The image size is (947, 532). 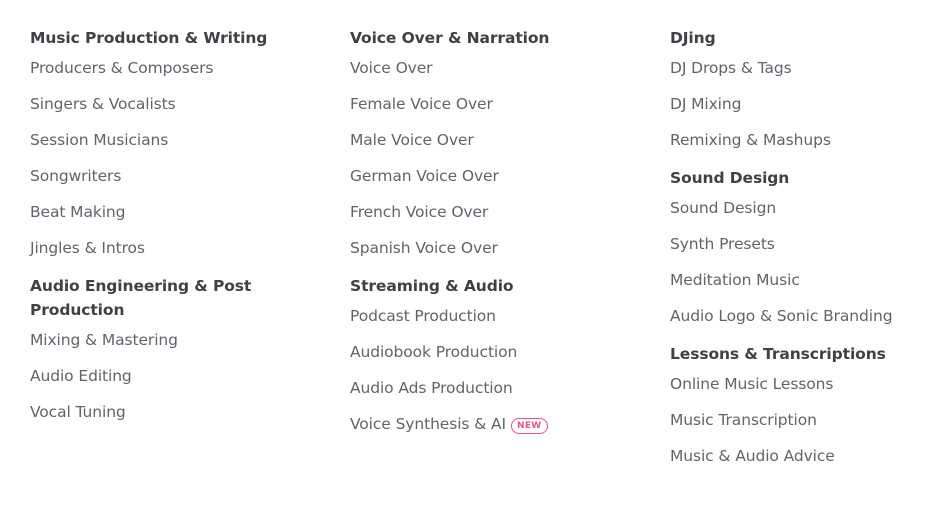 What do you see at coordinates (165, 376) in the screenshot?
I see `link-audio-editing: Audio Editing` at bounding box center [165, 376].